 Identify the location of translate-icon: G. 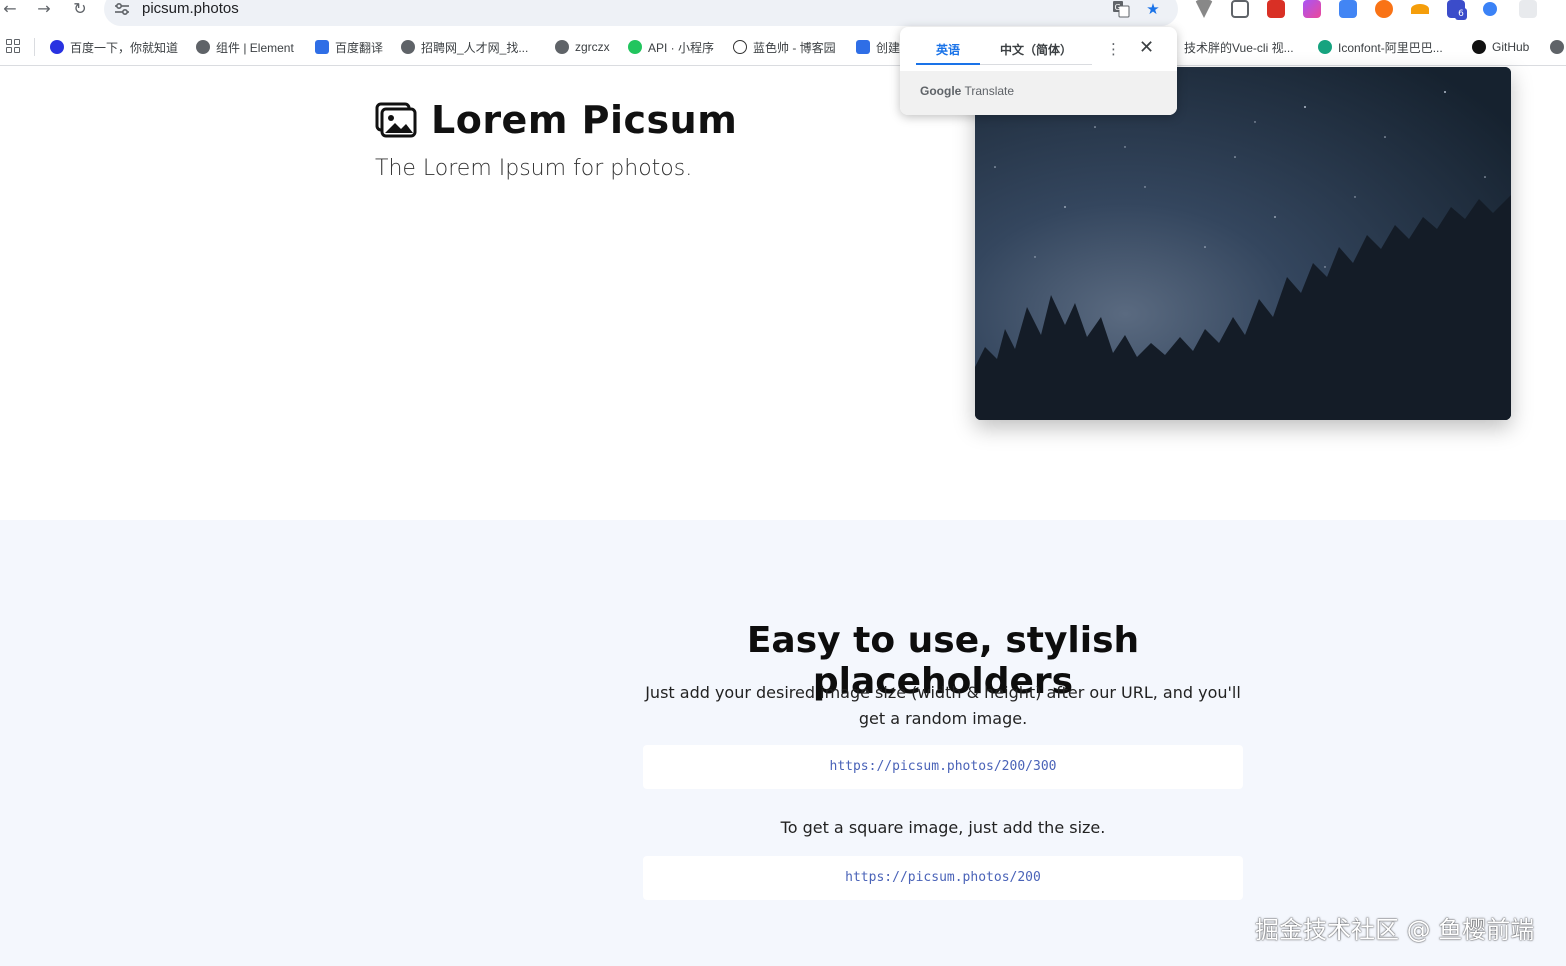
(1121, 10).